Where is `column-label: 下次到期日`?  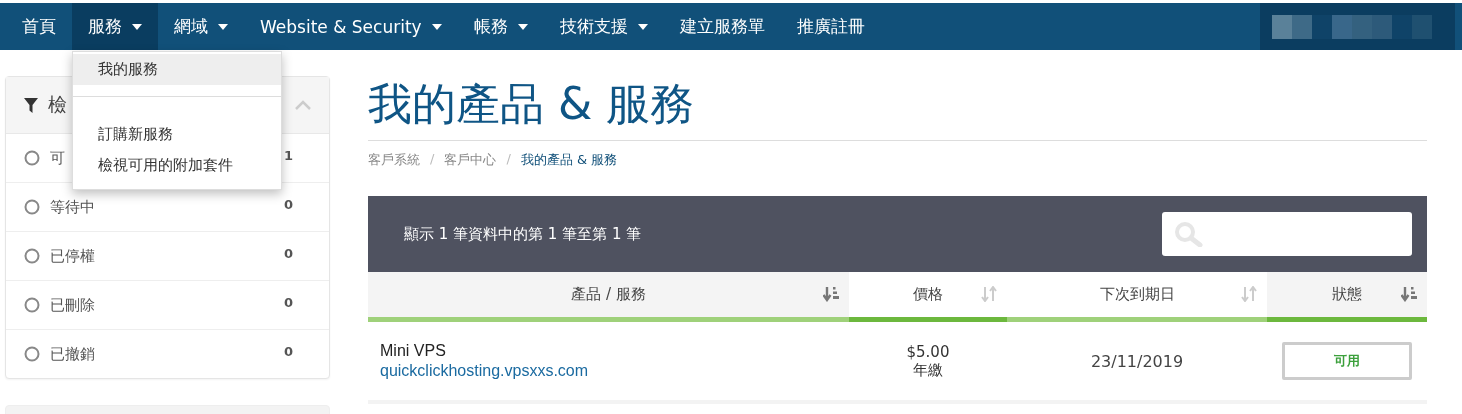
column-label: 下次到期日 is located at coordinates (1137, 294).